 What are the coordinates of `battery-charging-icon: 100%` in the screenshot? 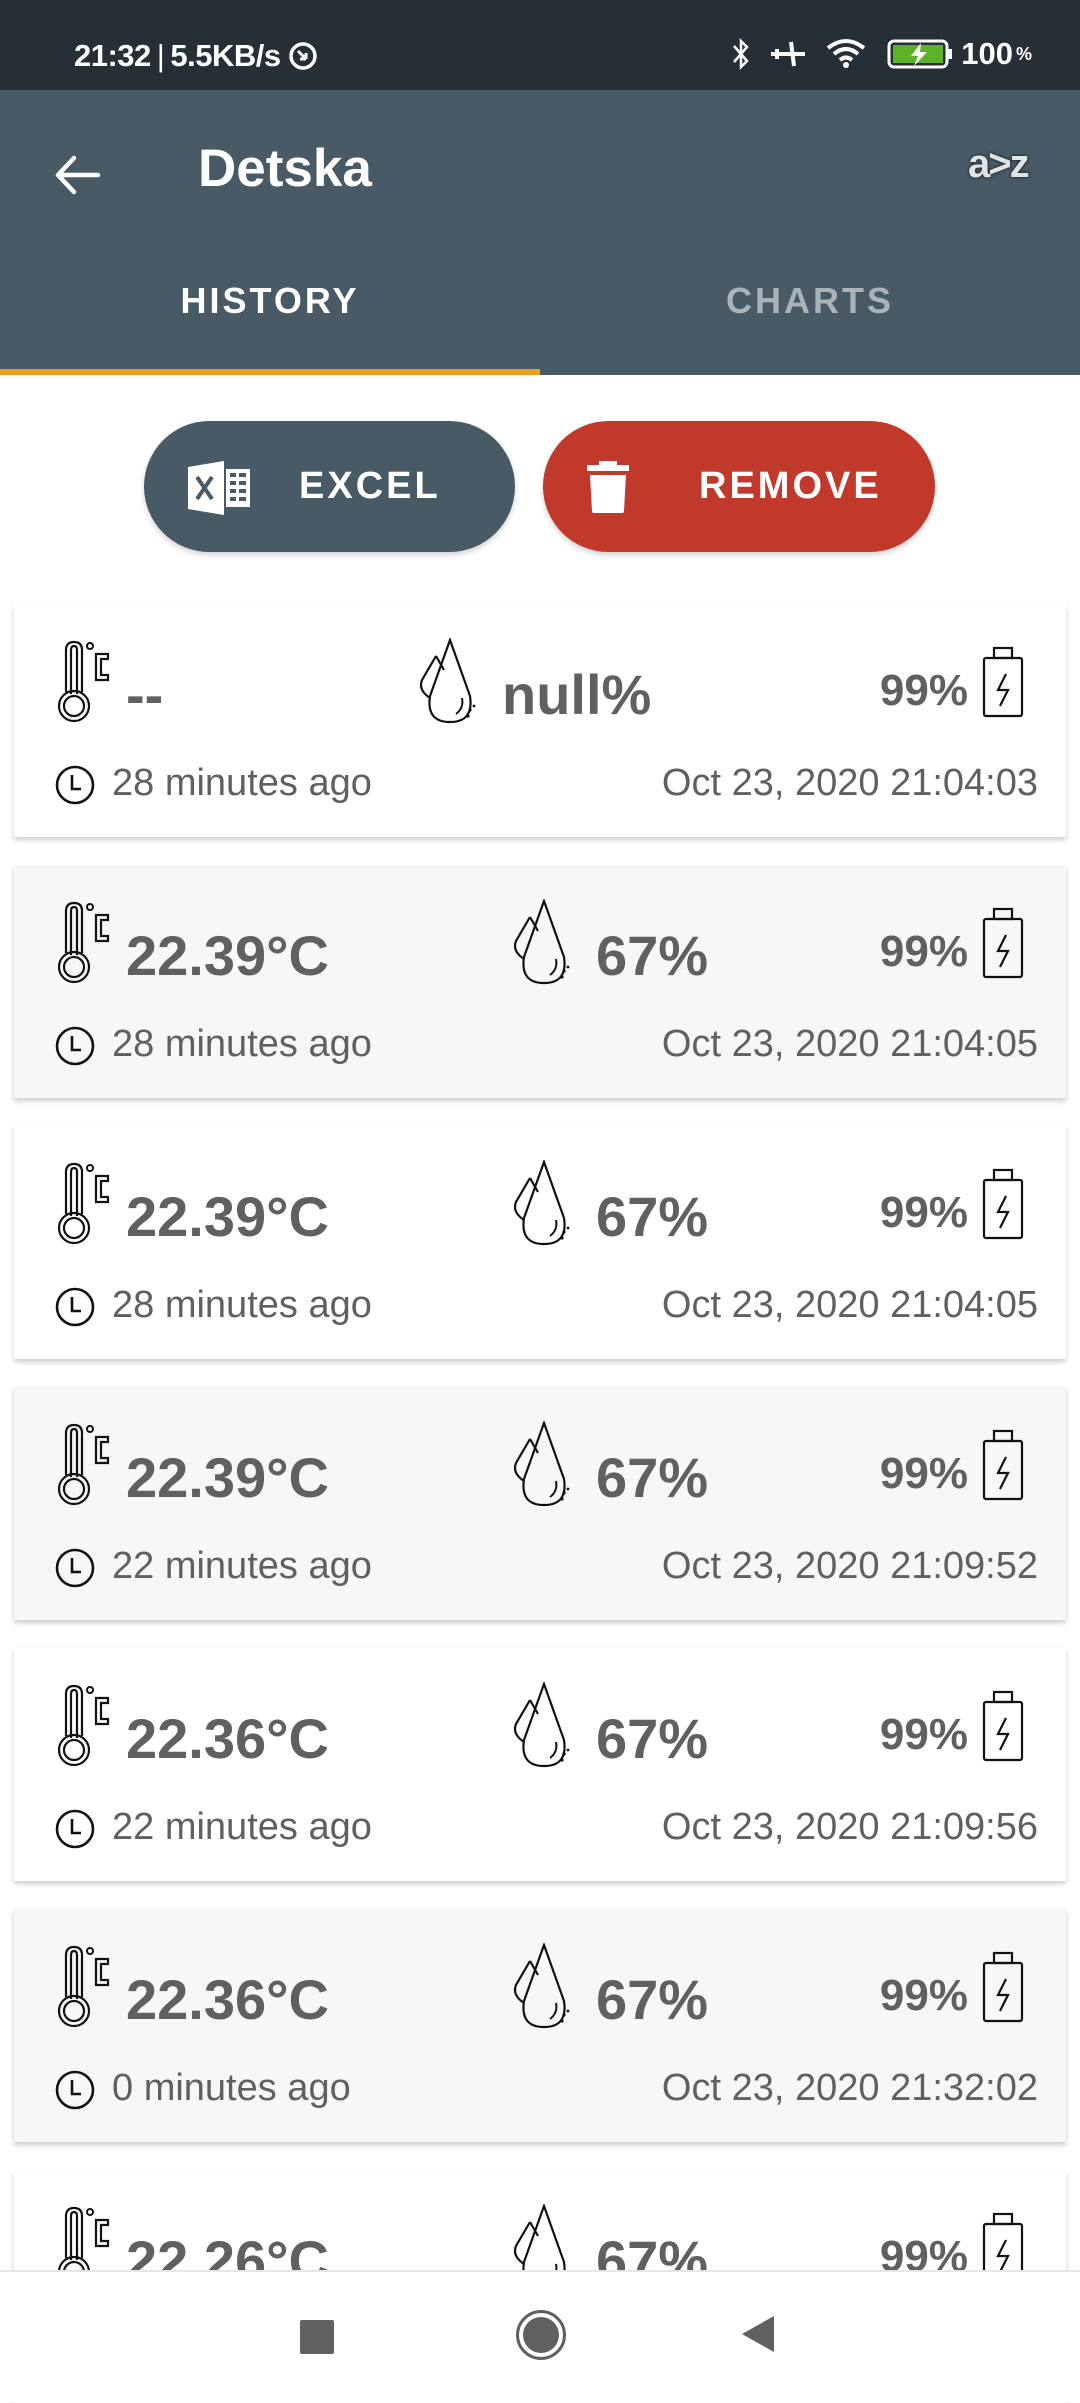 It's located at (959, 54).